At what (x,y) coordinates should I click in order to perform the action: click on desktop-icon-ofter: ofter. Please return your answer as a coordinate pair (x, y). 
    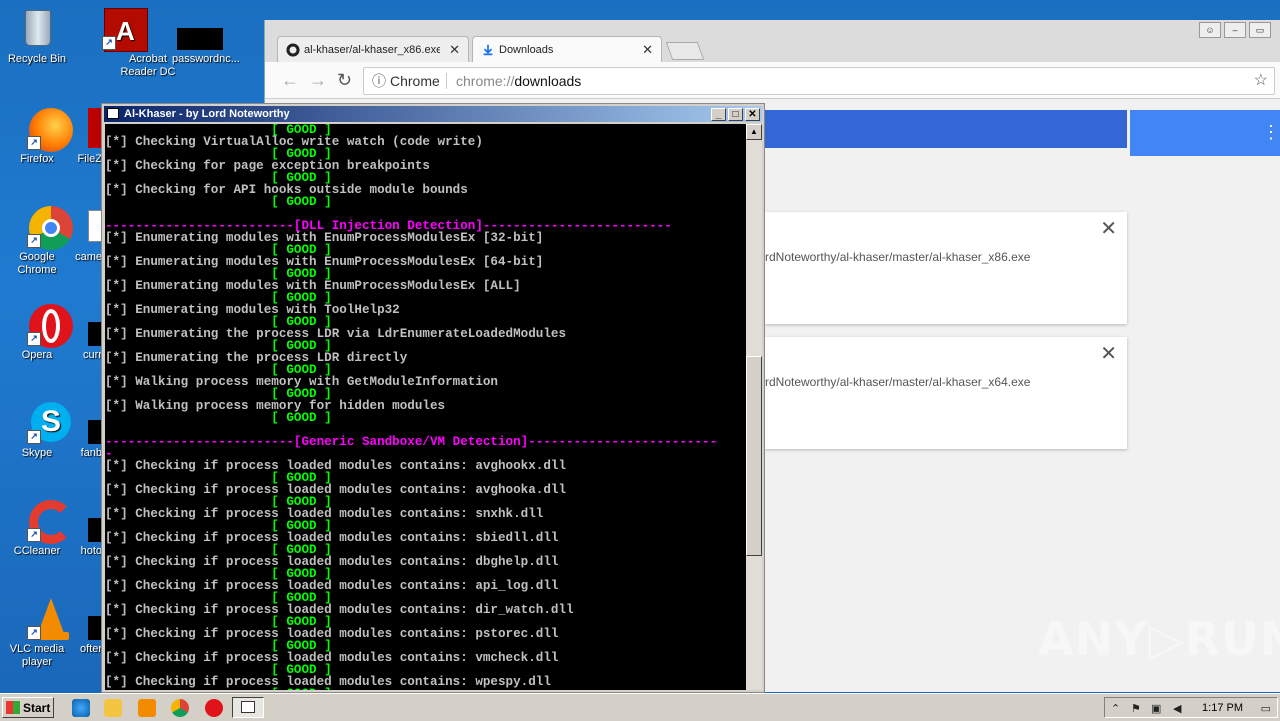
    Looking at the image, I should click on (87, 626).